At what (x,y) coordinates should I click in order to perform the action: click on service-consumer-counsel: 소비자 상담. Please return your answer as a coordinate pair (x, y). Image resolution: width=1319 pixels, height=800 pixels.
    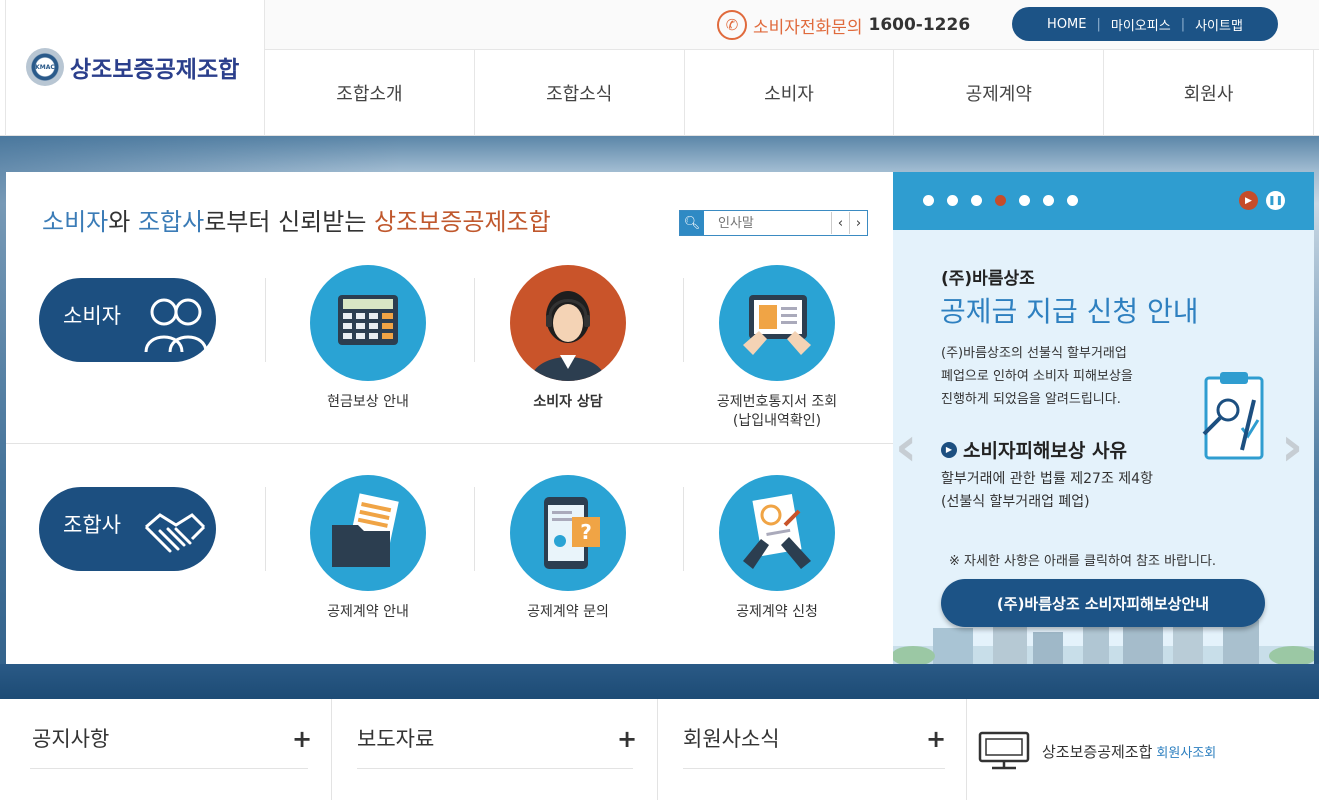
    Looking at the image, I should click on (568, 338).